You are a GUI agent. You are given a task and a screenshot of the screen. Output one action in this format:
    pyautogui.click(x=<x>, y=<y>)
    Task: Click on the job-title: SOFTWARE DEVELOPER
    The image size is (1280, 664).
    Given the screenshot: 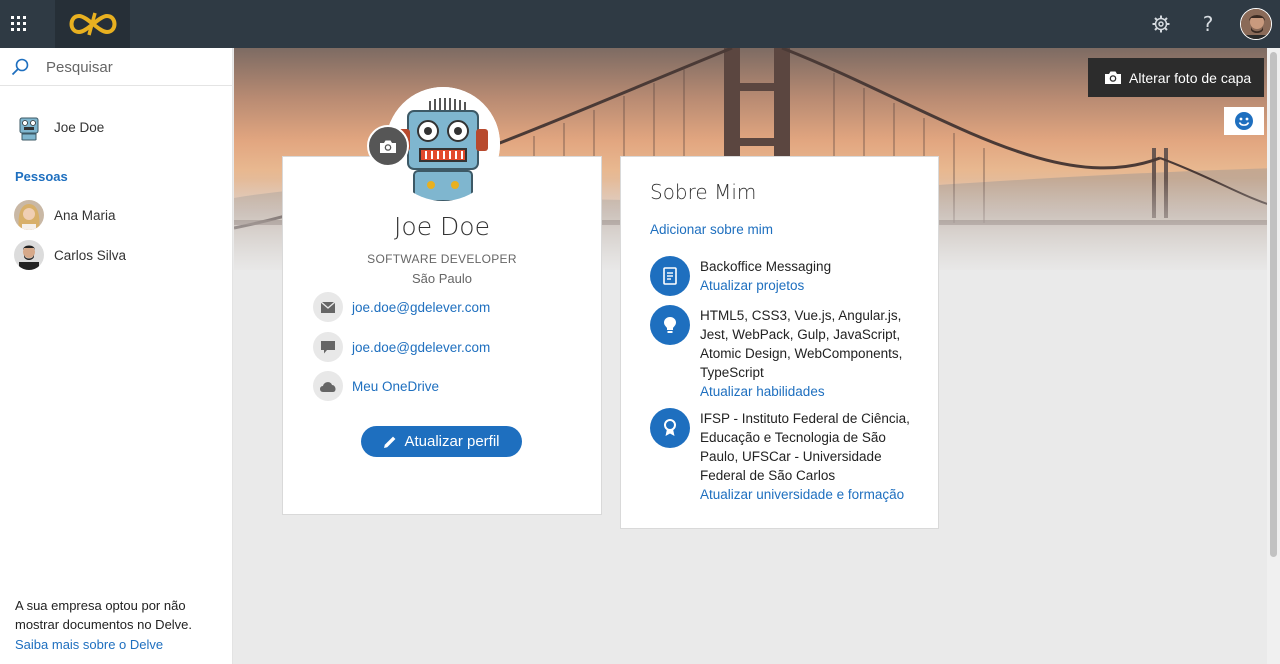 What is the action you would take?
    pyautogui.click(x=442, y=259)
    